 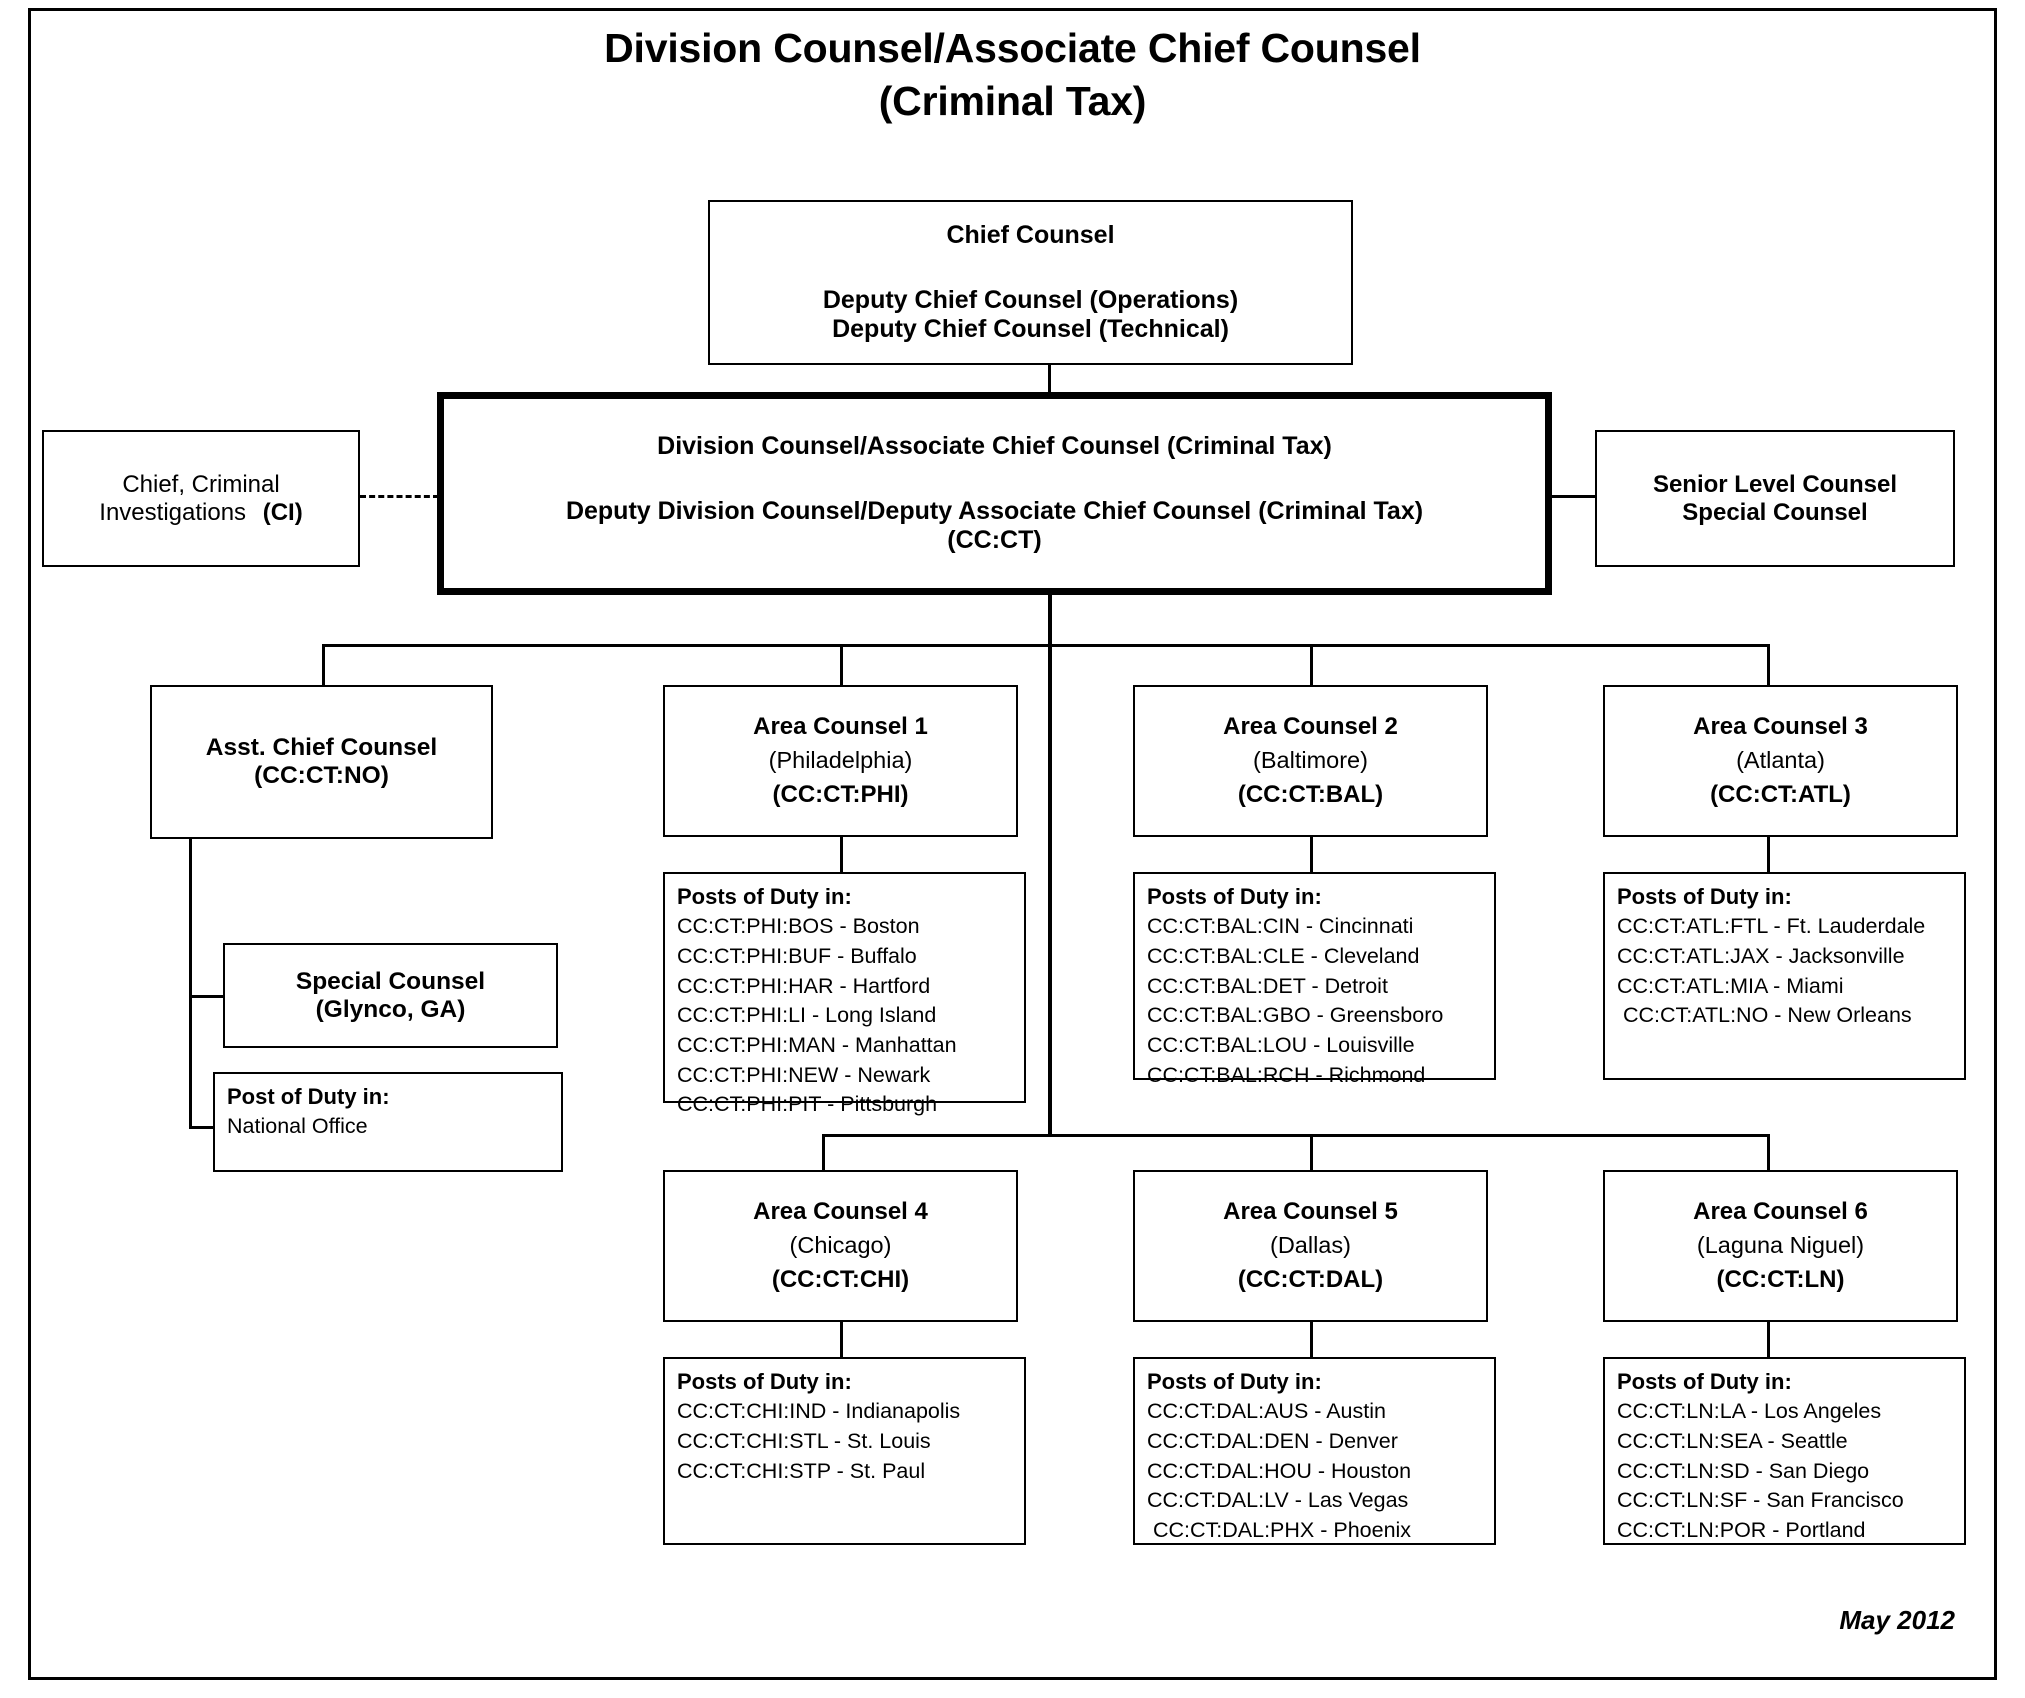 What do you see at coordinates (1311, 1340) in the screenshot?
I see `connector-area-5-to-posts` at bounding box center [1311, 1340].